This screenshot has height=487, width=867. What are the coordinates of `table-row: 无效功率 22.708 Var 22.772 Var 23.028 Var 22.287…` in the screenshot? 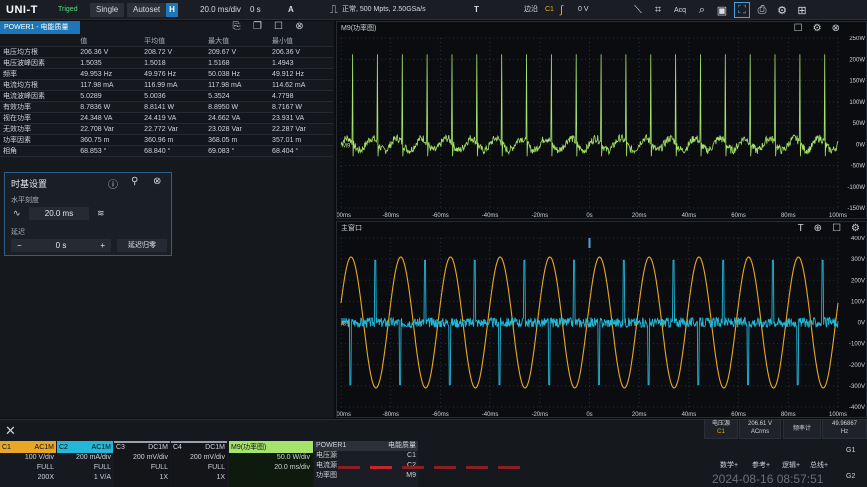 It's located at (166, 129).